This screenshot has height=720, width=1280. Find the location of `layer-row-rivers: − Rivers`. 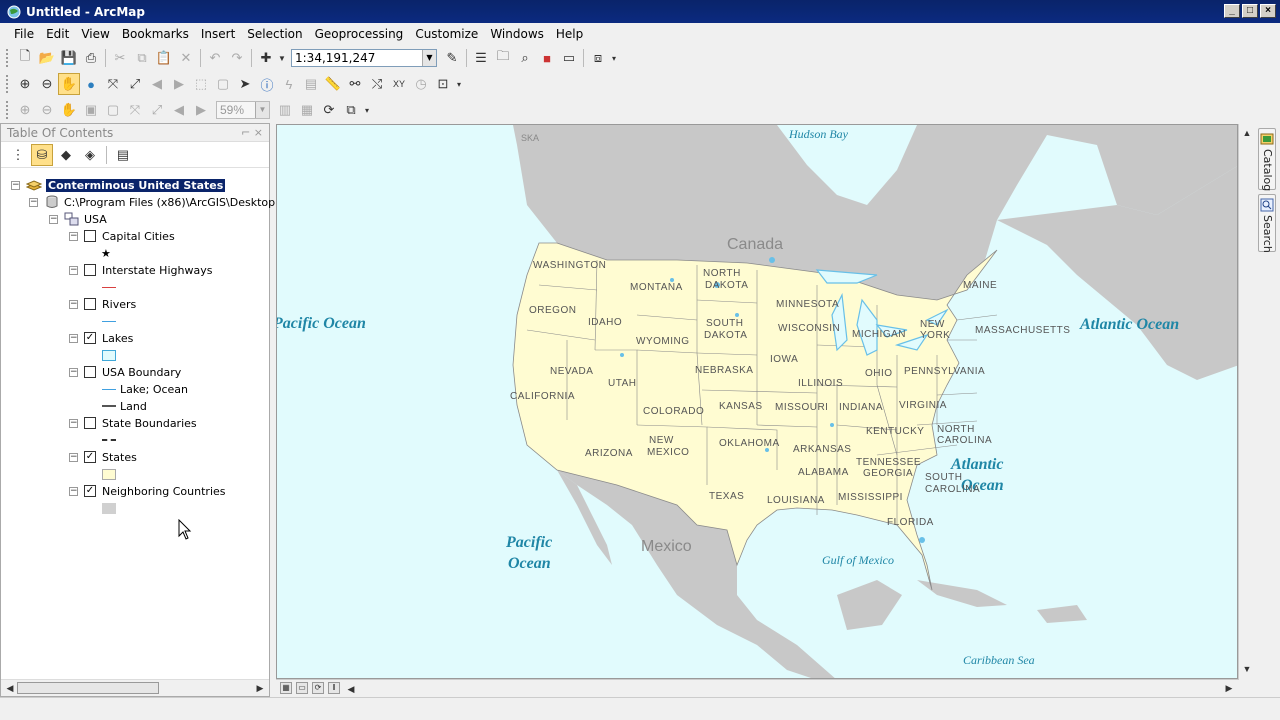

layer-row-rivers: − Rivers is located at coordinates (102, 304).